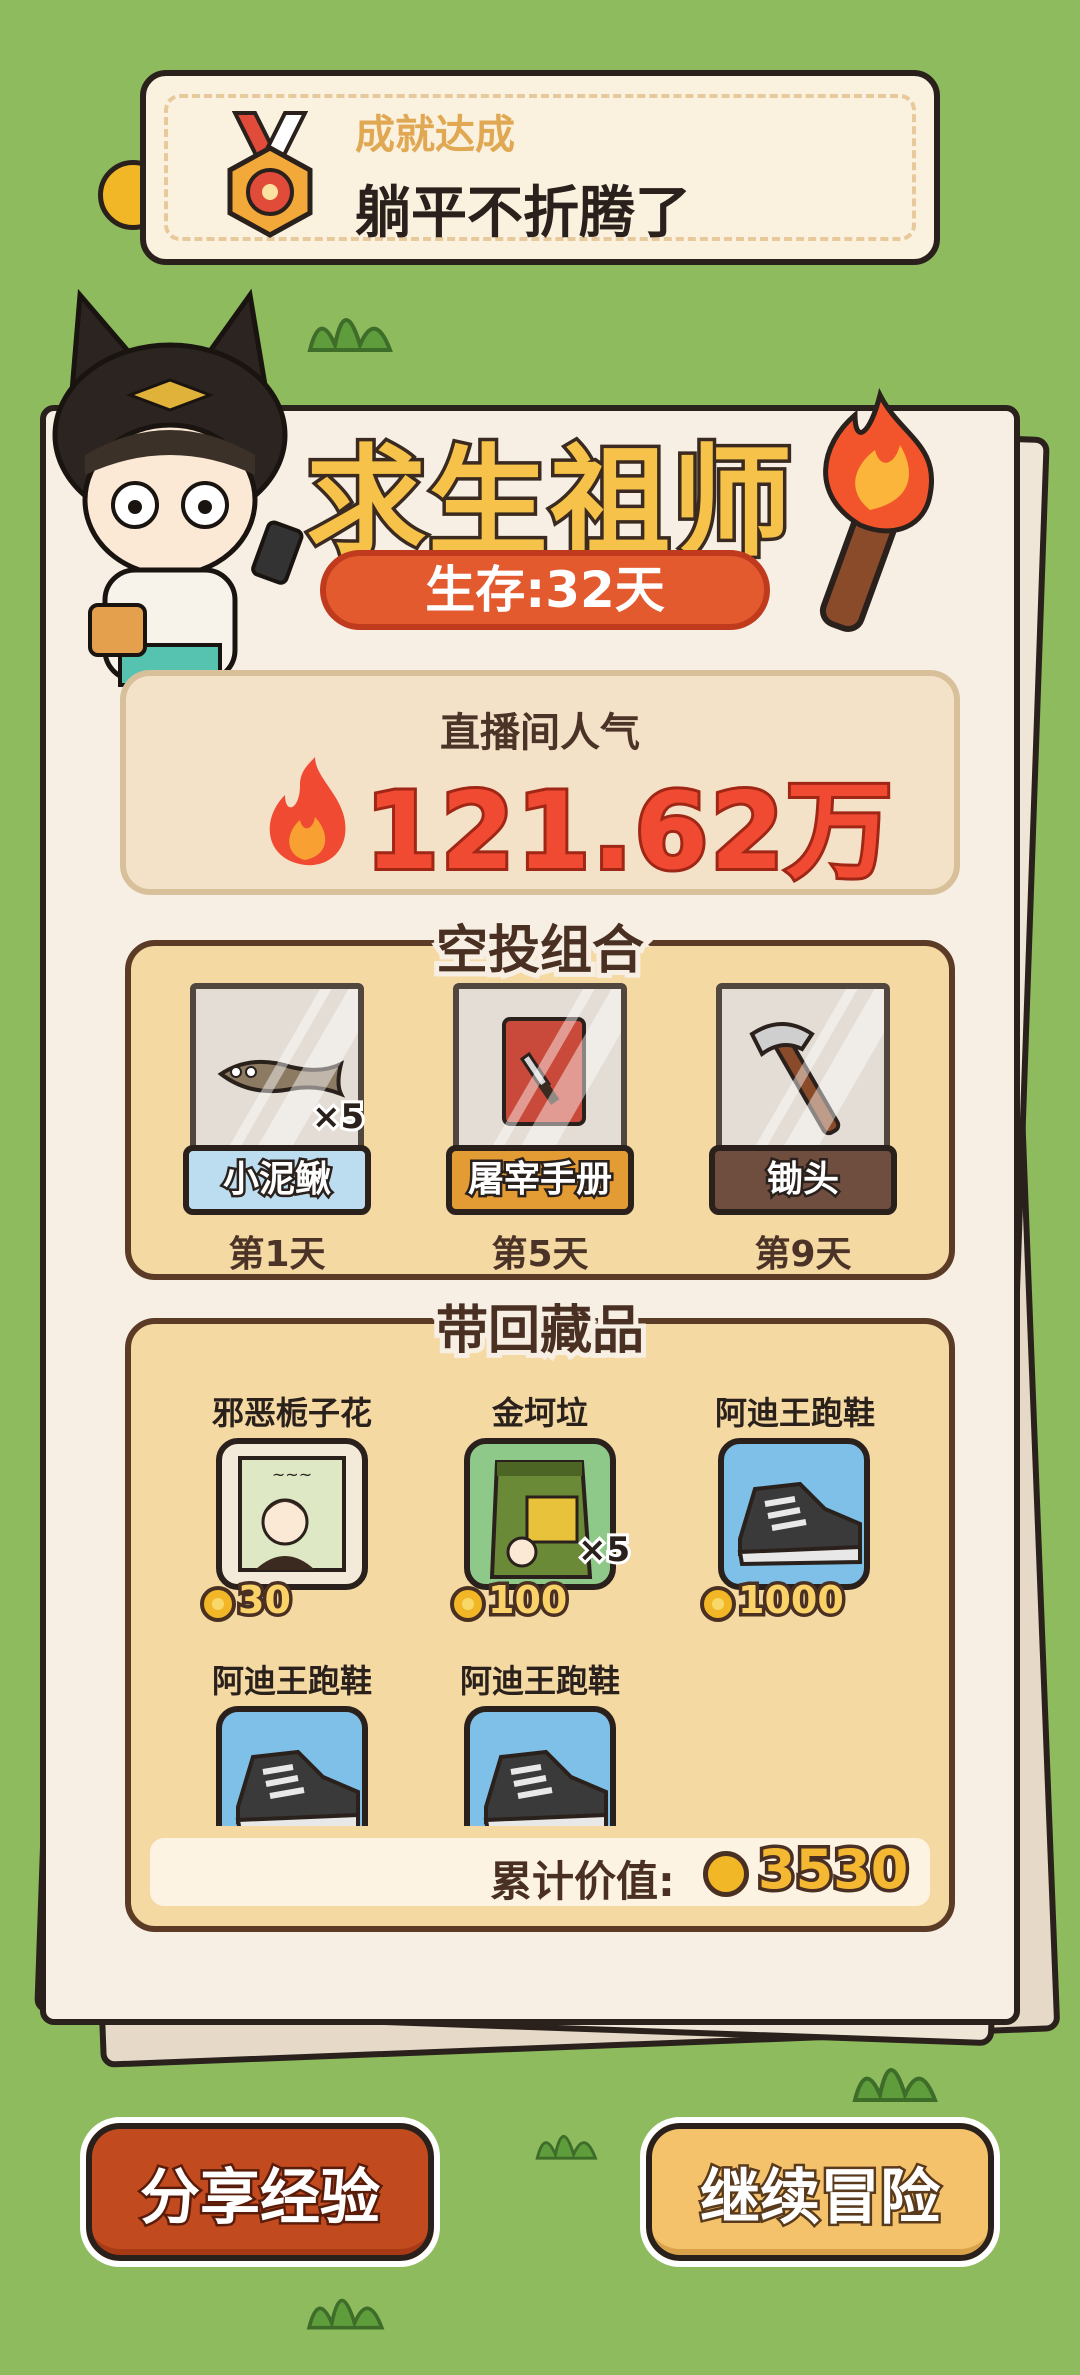 The image size is (1080, 2375). I want to click on survival-days-badge: 生存:32天, so click(545, 590).